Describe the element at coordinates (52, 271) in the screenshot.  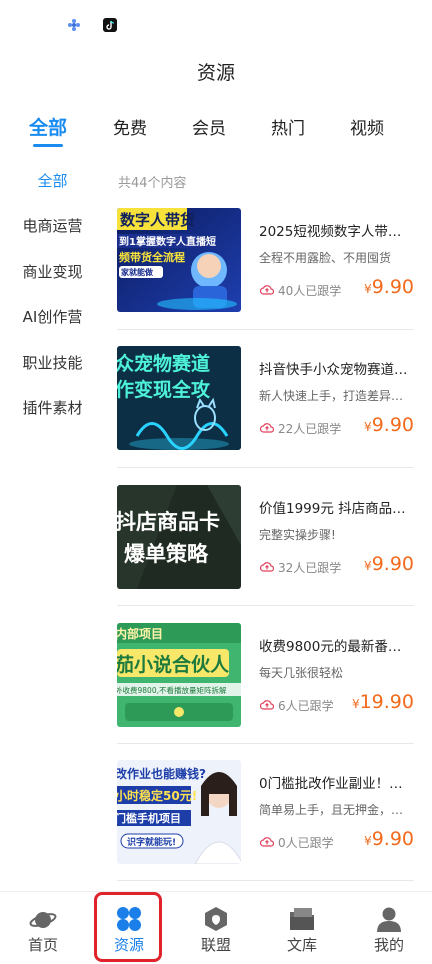
I see `category-monetization: 商业变现` at that location.